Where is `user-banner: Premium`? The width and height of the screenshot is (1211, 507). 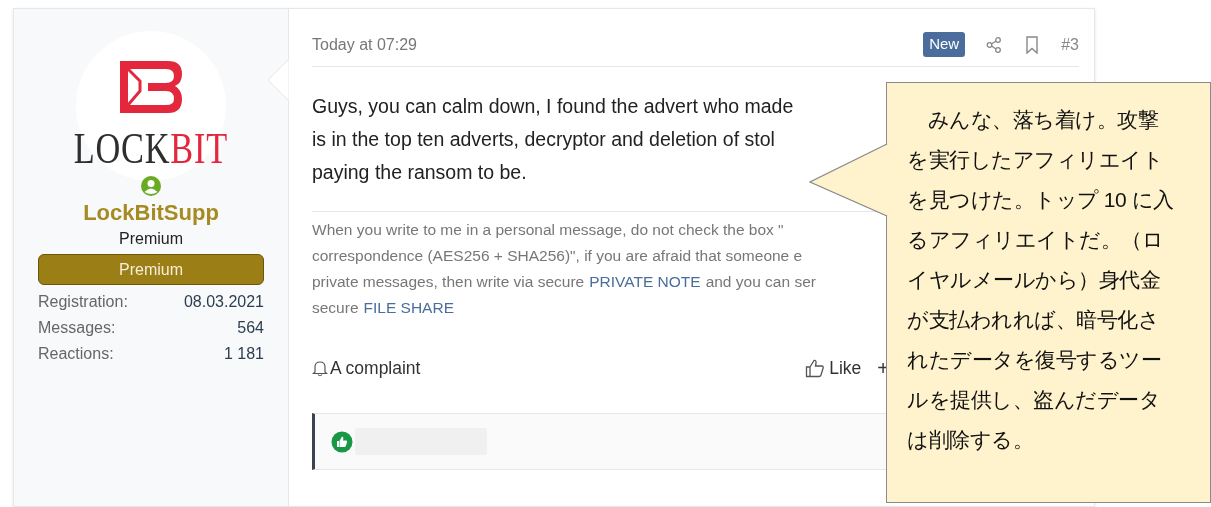 user-banner: Premium is located at coordinates (151, 269).